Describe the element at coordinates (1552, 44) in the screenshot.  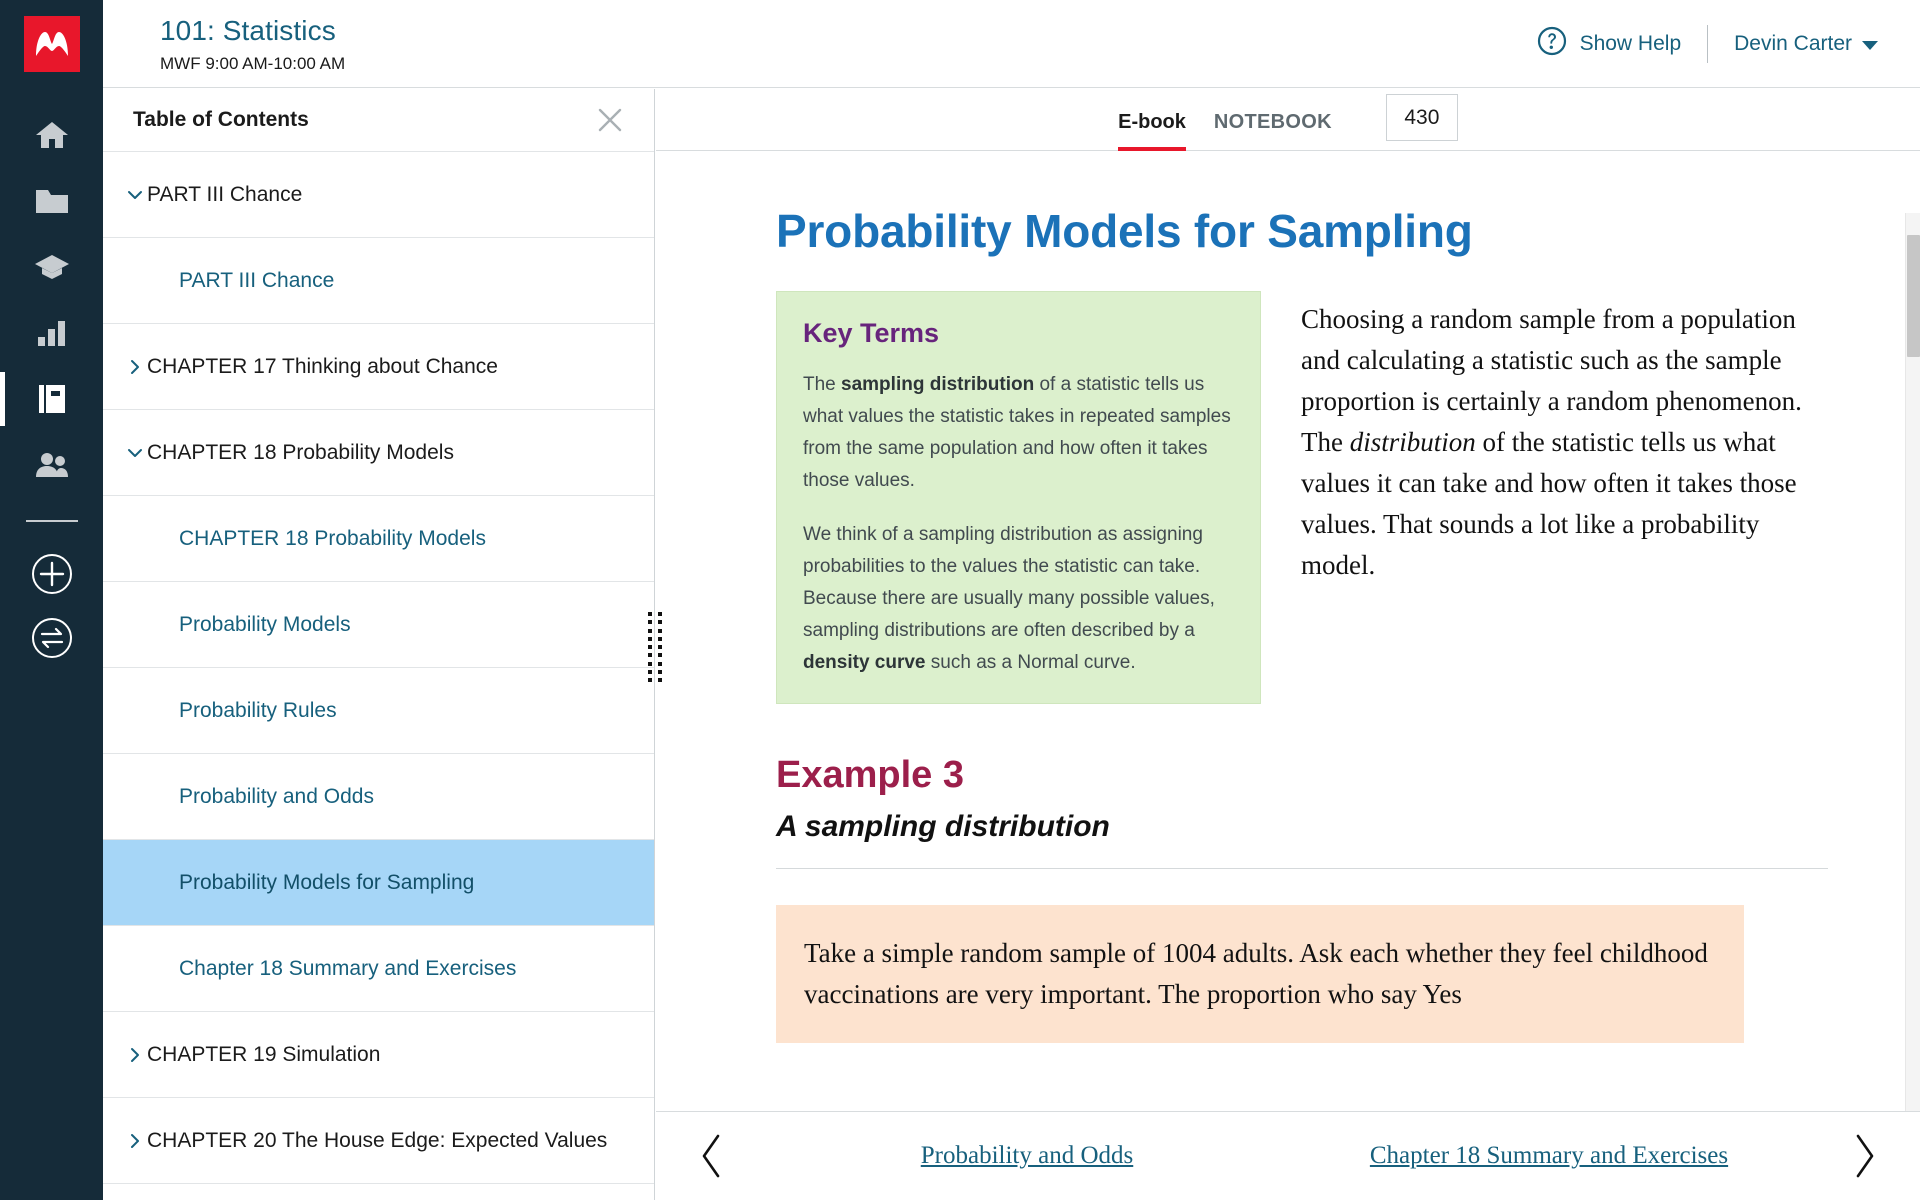
I see `question-circle-icon` at that location.